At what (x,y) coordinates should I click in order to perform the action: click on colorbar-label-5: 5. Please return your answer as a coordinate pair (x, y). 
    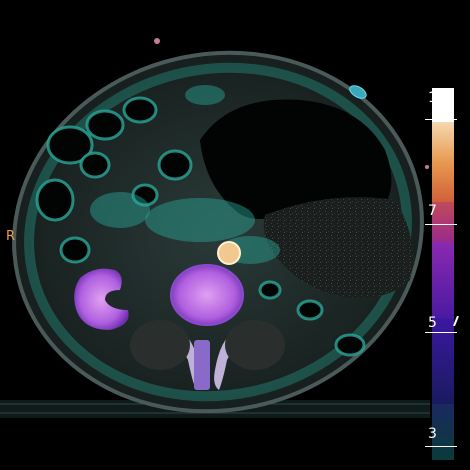
    Looking at the image, I should click on (432, 323).